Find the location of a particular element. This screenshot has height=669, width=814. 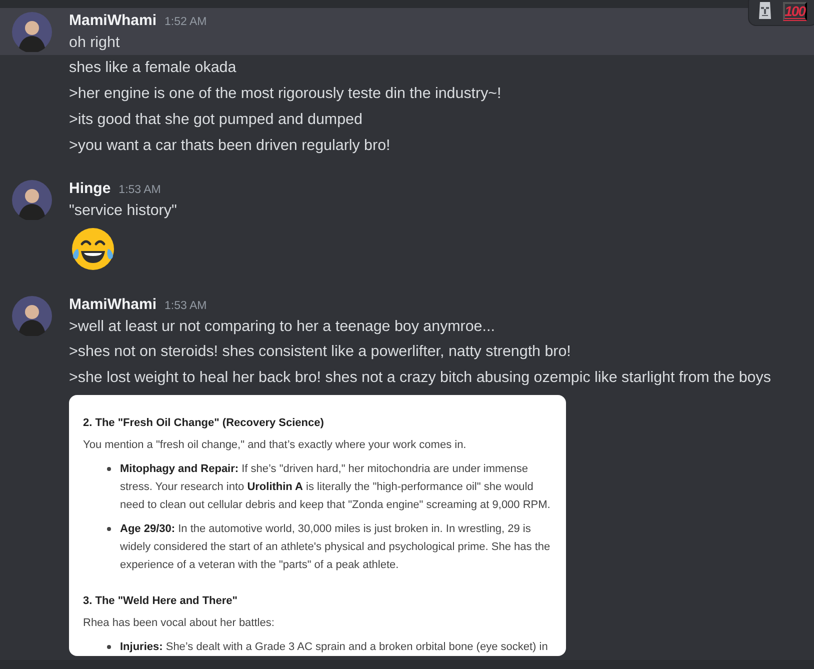

laughing-emoji-icon is located at coordinates (93, 249).